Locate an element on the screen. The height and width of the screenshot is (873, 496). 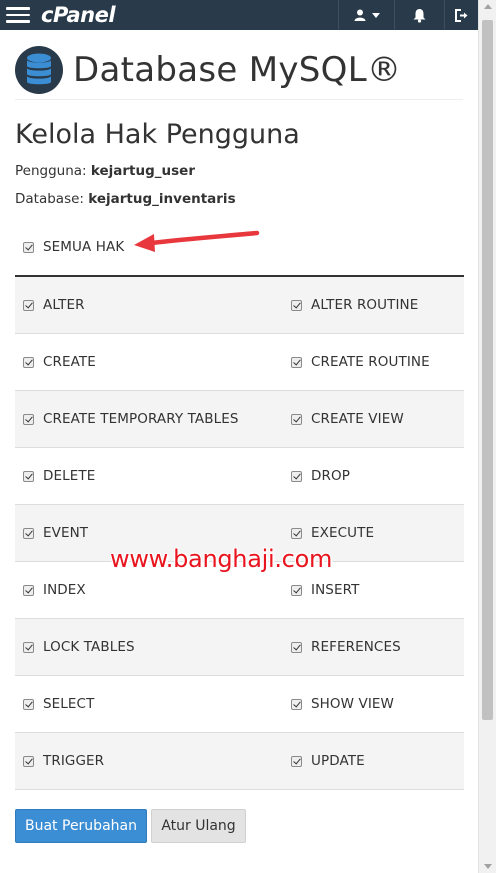
watermark-text: www.banghaji.com is located at coordinates (221, 559).